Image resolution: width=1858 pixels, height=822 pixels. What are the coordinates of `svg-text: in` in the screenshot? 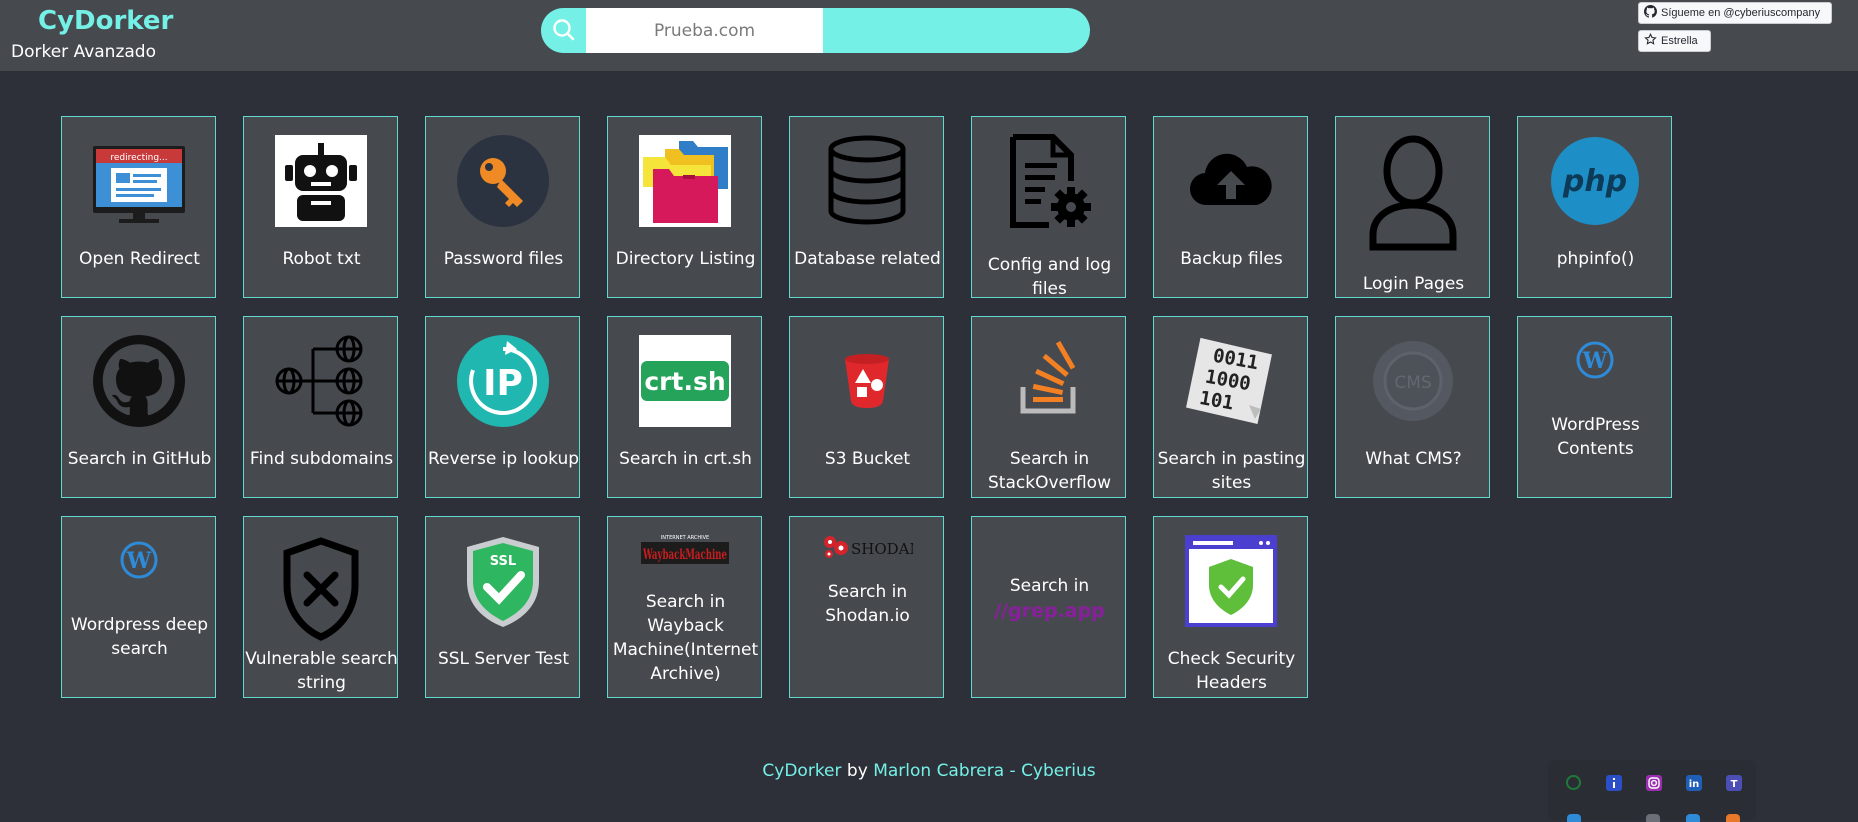 It's located at (1694, 784).